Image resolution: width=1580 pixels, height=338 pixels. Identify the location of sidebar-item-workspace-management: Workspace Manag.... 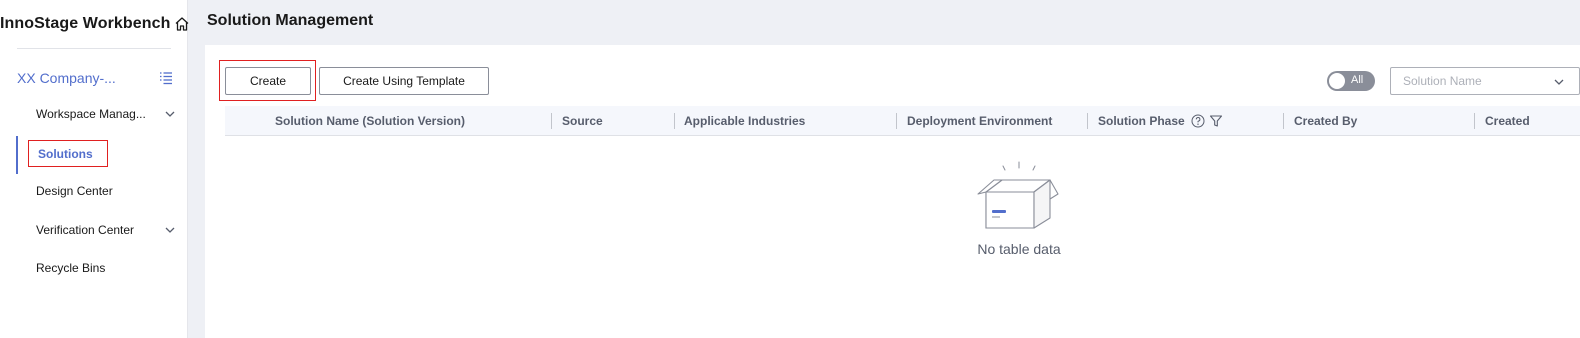
(106, 114).